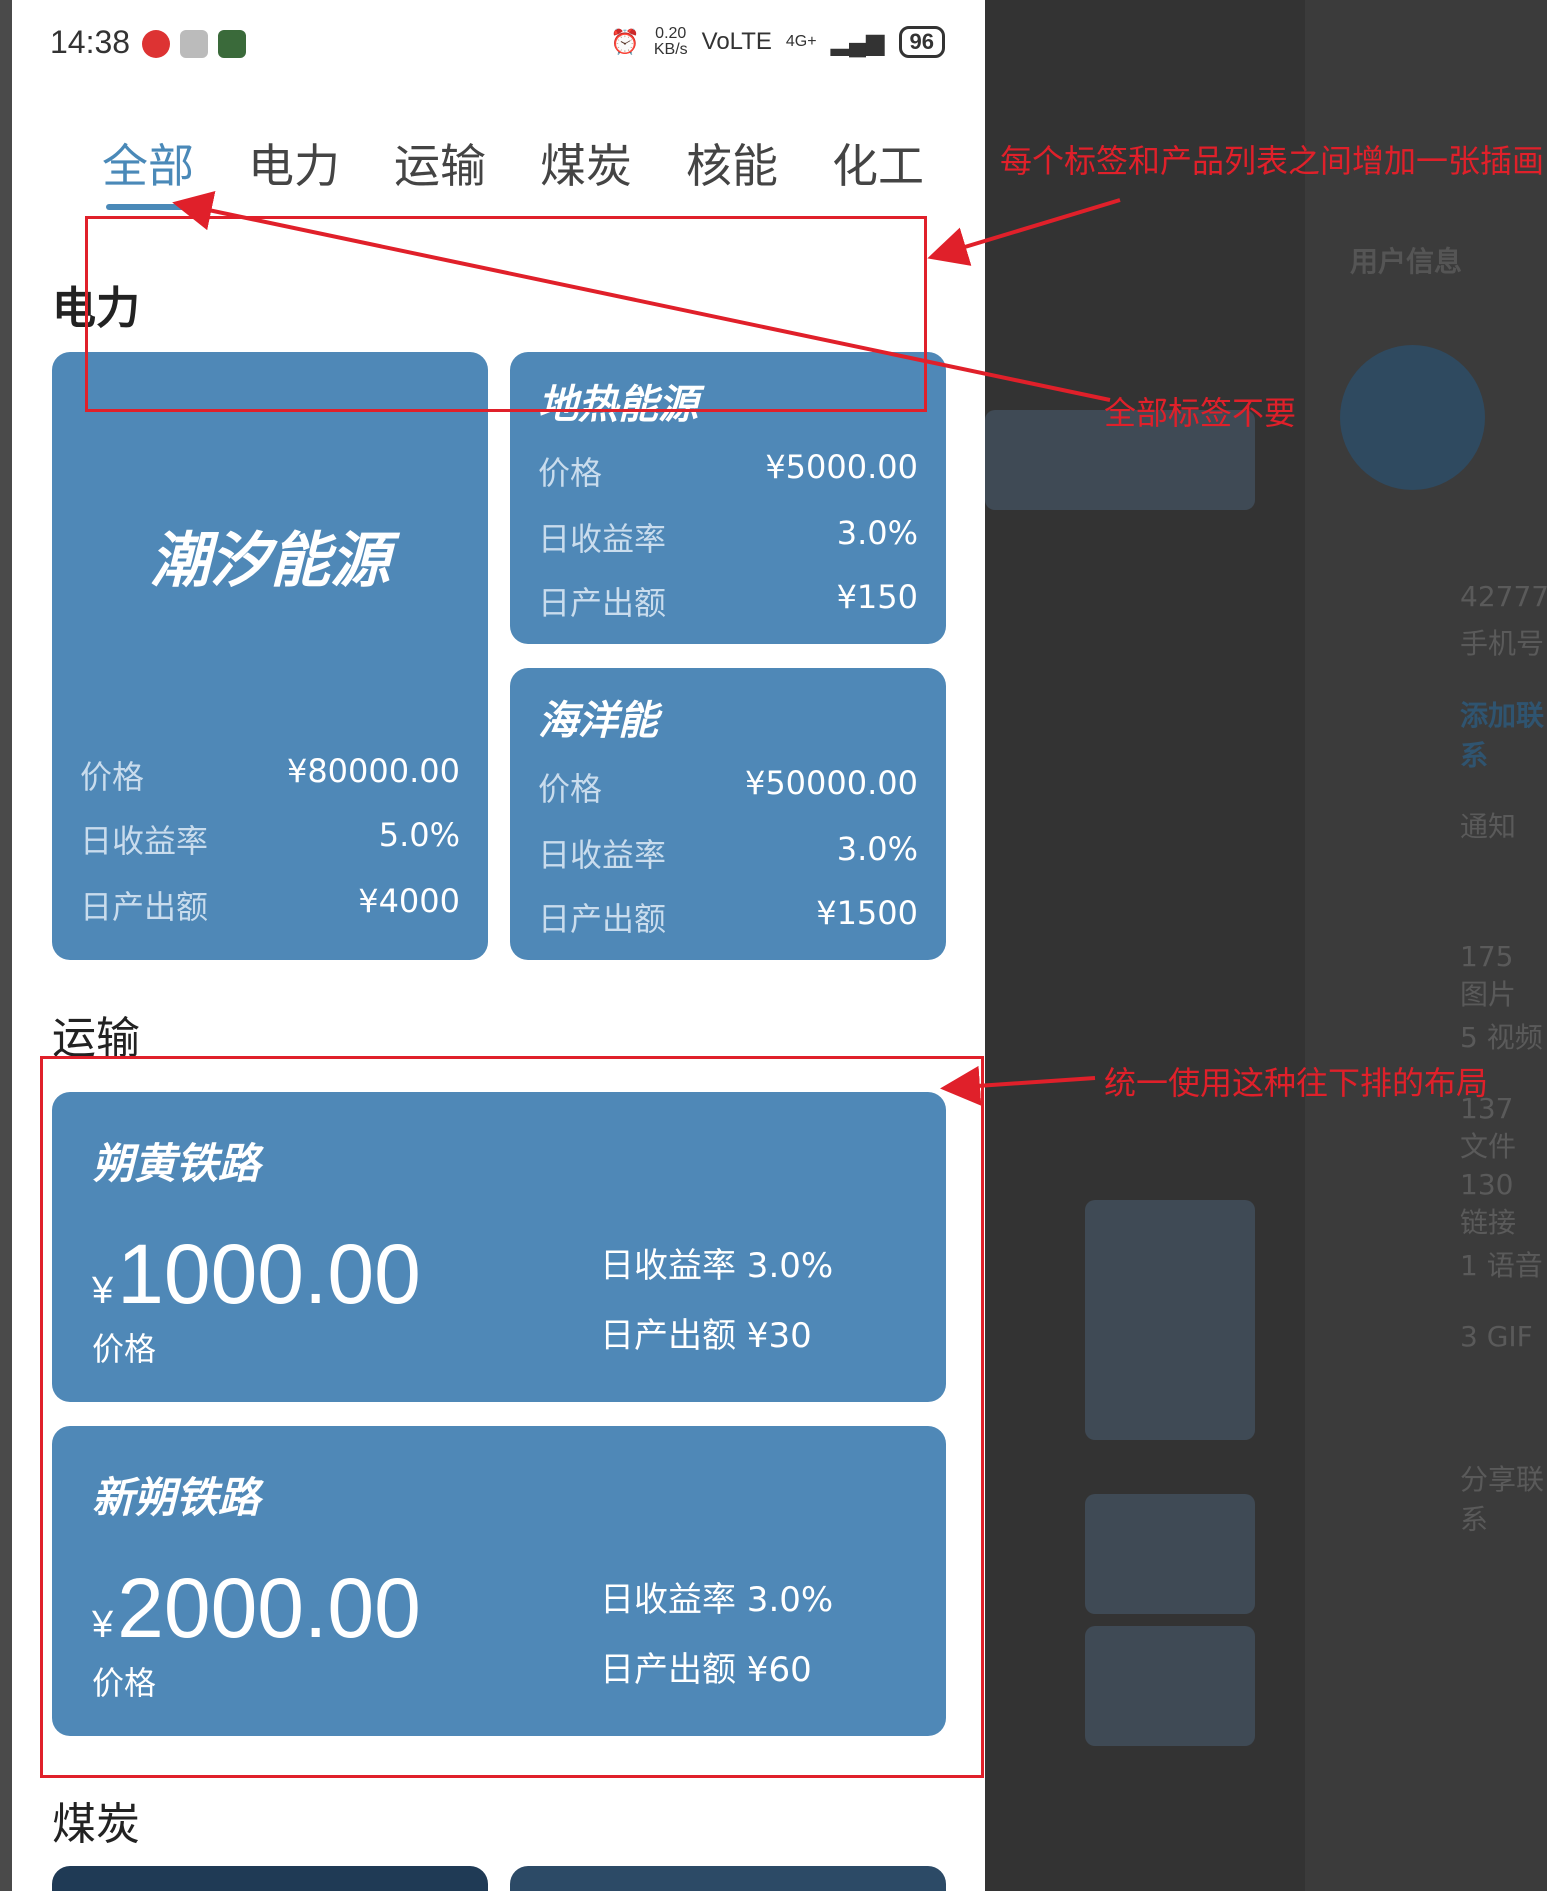 The height and width of the screenshot is (1891, 1547). Describe the element at coordinates (641, 296) in the screenshot. I see `arrow-to-all-tab` at that location.